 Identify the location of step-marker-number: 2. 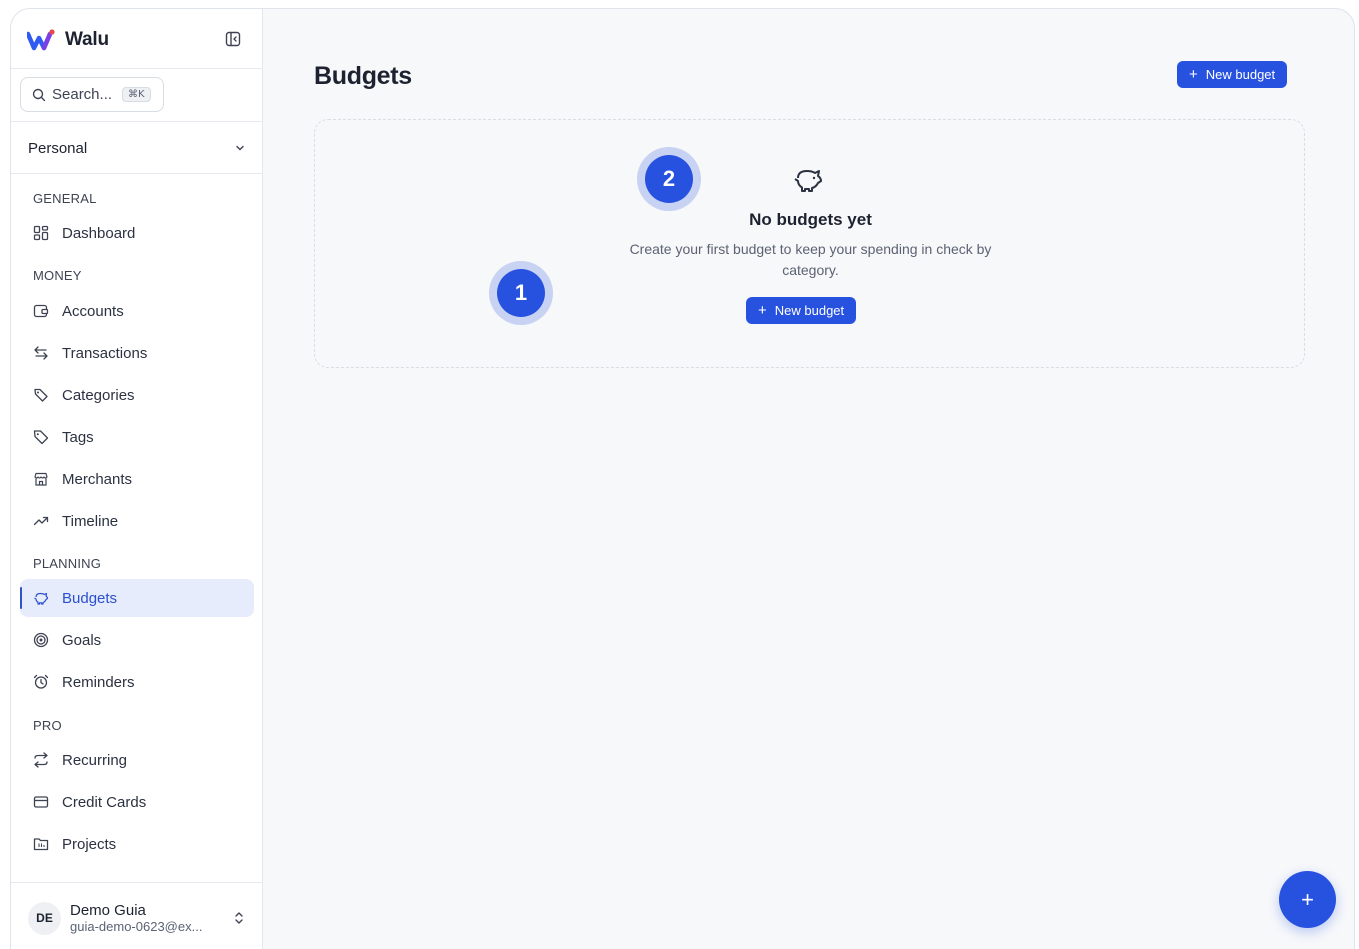
(669, 179).